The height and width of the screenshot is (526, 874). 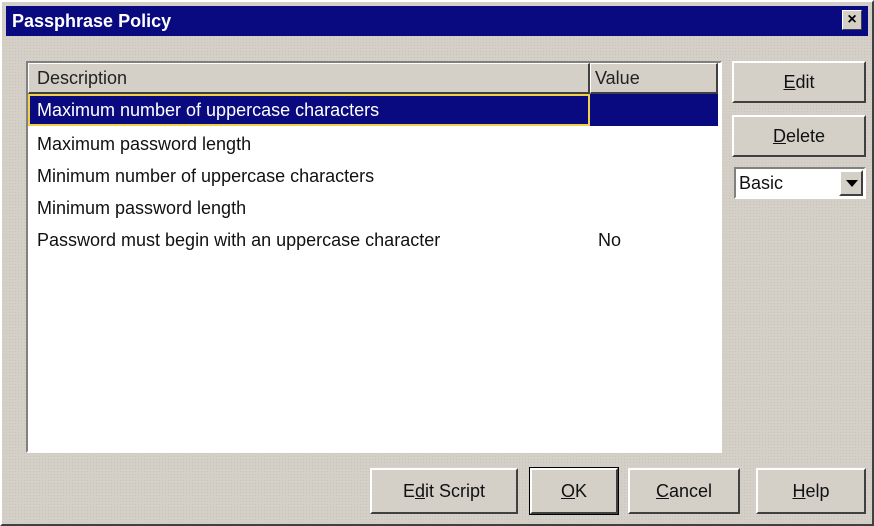 What do you see at coordinates (761, 183) in the screenshot?
I see `mode-select-value: Basic` at bounding box center [761, 183].